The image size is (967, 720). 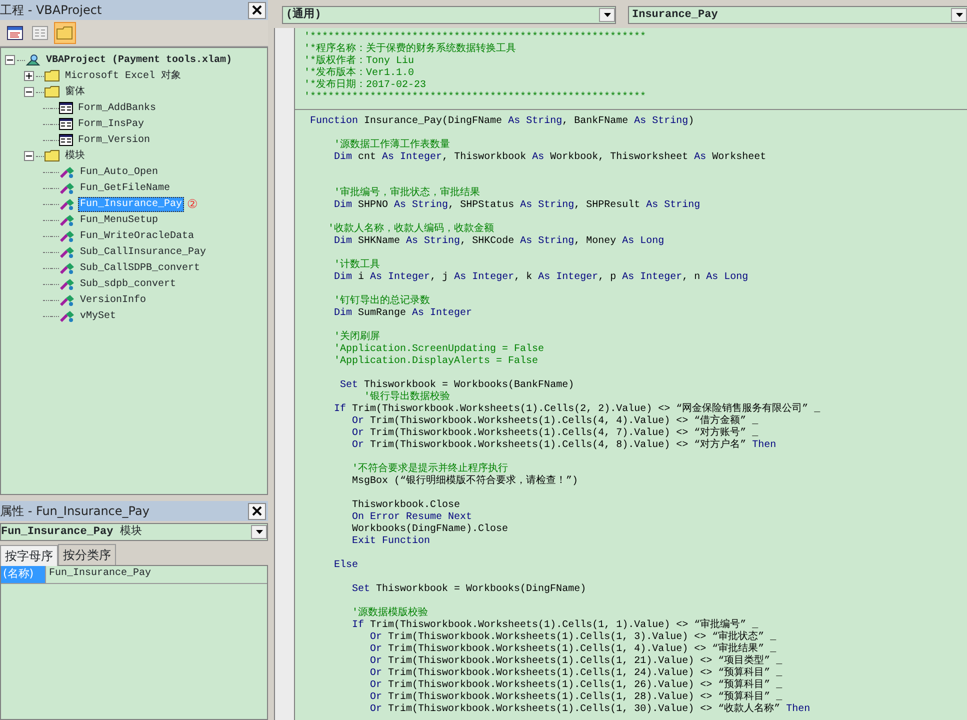 What do you see at coordinates (541, 277) in the screenshot?
I see `code-line: Dim i As Integer, j As Integer, k As Integer, p As Integer, n As Long` at bounding box center [541, 277].